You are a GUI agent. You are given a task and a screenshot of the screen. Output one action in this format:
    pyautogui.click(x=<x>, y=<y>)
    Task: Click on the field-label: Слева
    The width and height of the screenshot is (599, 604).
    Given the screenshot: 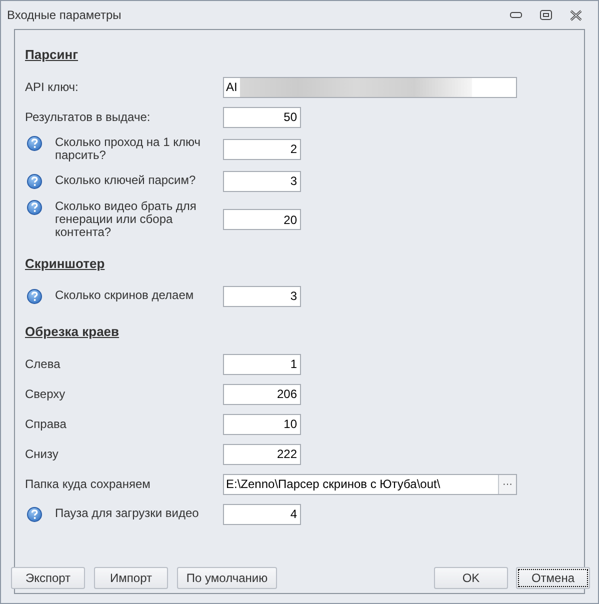 What is the action you would take?
    pyautogui.click(x=42, y=364)
    